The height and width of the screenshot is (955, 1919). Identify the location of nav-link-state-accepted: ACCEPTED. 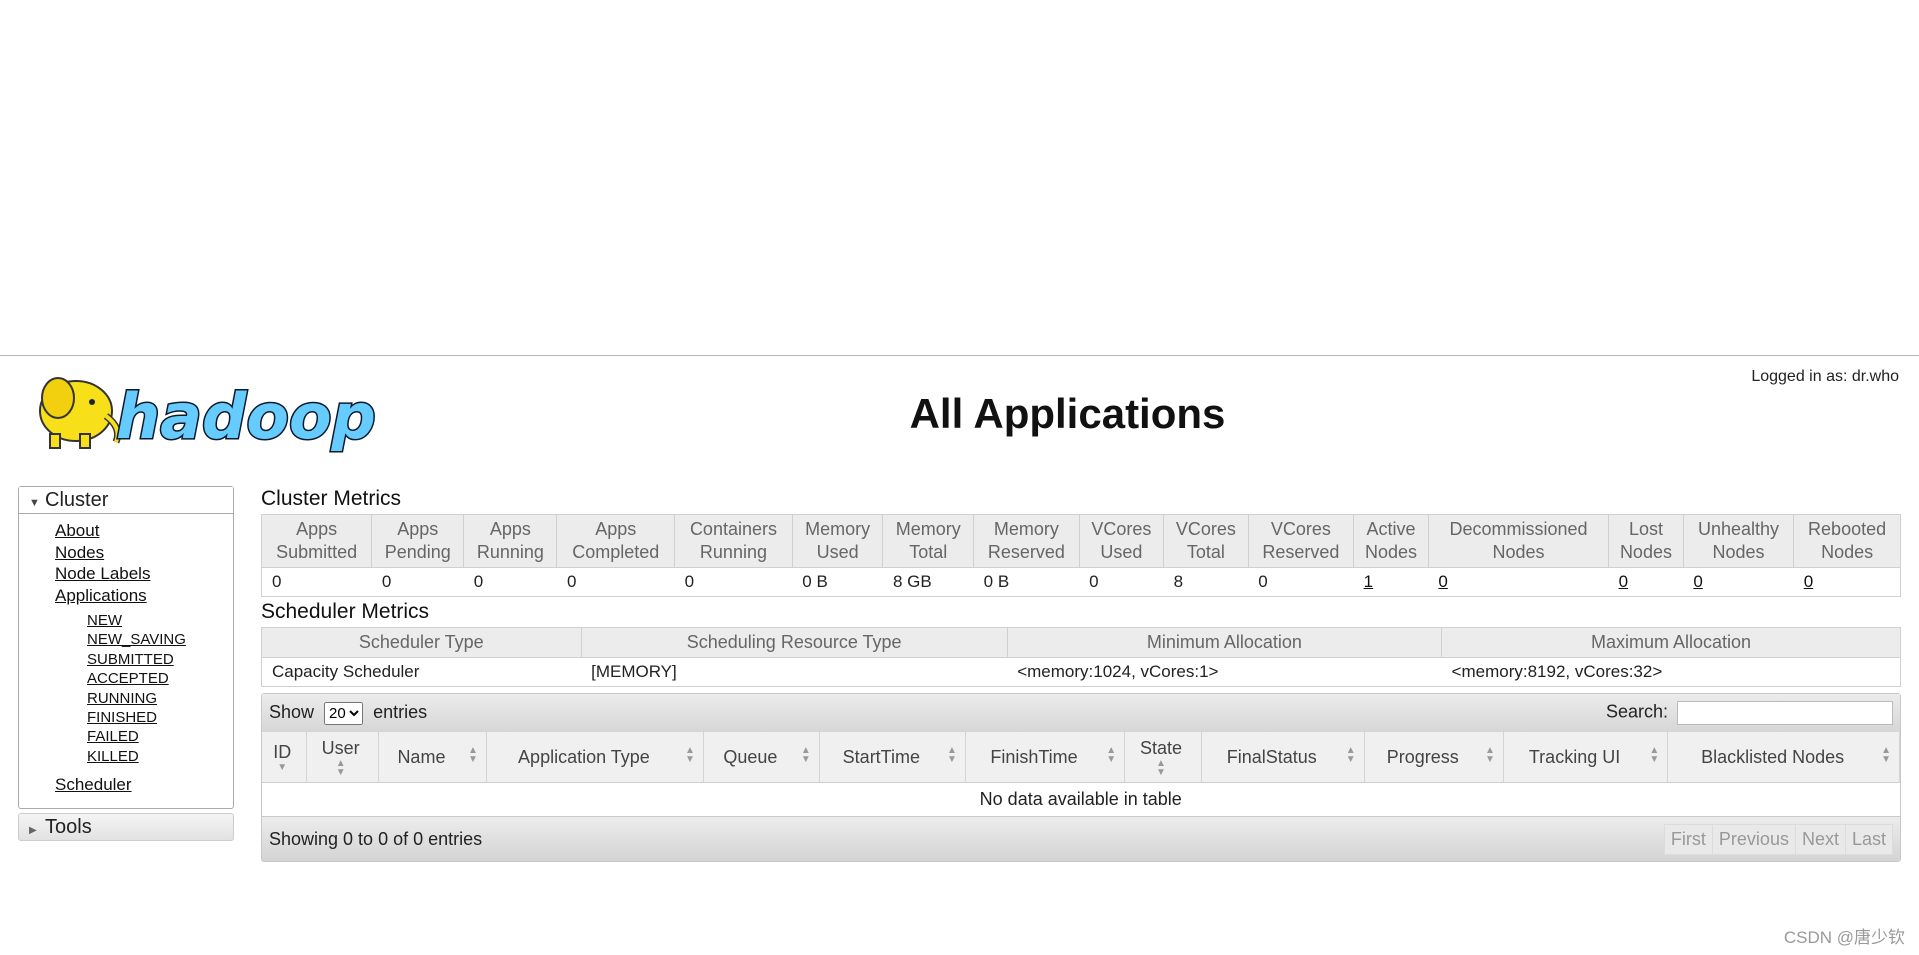
(160, 678).